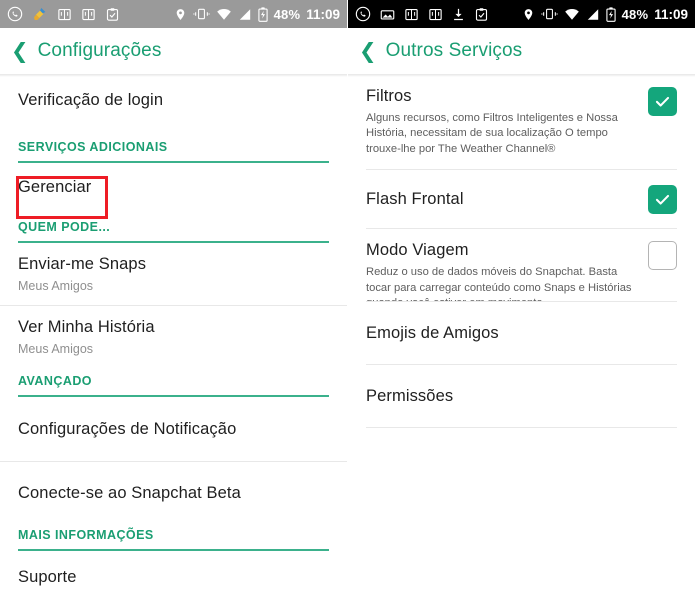 This screenshot has width=695, height=613. Describe the element at coordinates (173, 274) in the screenshot. I see `list-item-enviar-me-snaps: Enviar-me Snaps Meus Amigos` at that location.